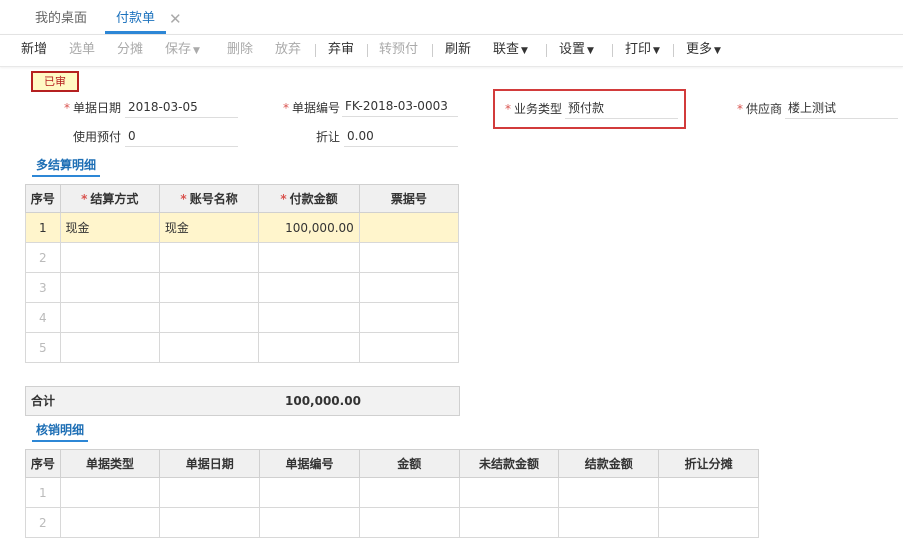  What do you see at coordinates (642, 50) in the screenshot?
I see `print-button: 打印 ▼` at bounding box center [642, 50].